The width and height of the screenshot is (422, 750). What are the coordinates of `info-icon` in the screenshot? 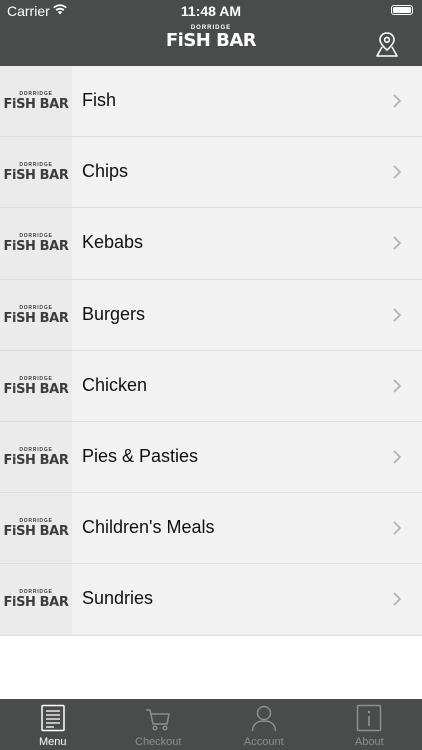 It's located at (369, 718).